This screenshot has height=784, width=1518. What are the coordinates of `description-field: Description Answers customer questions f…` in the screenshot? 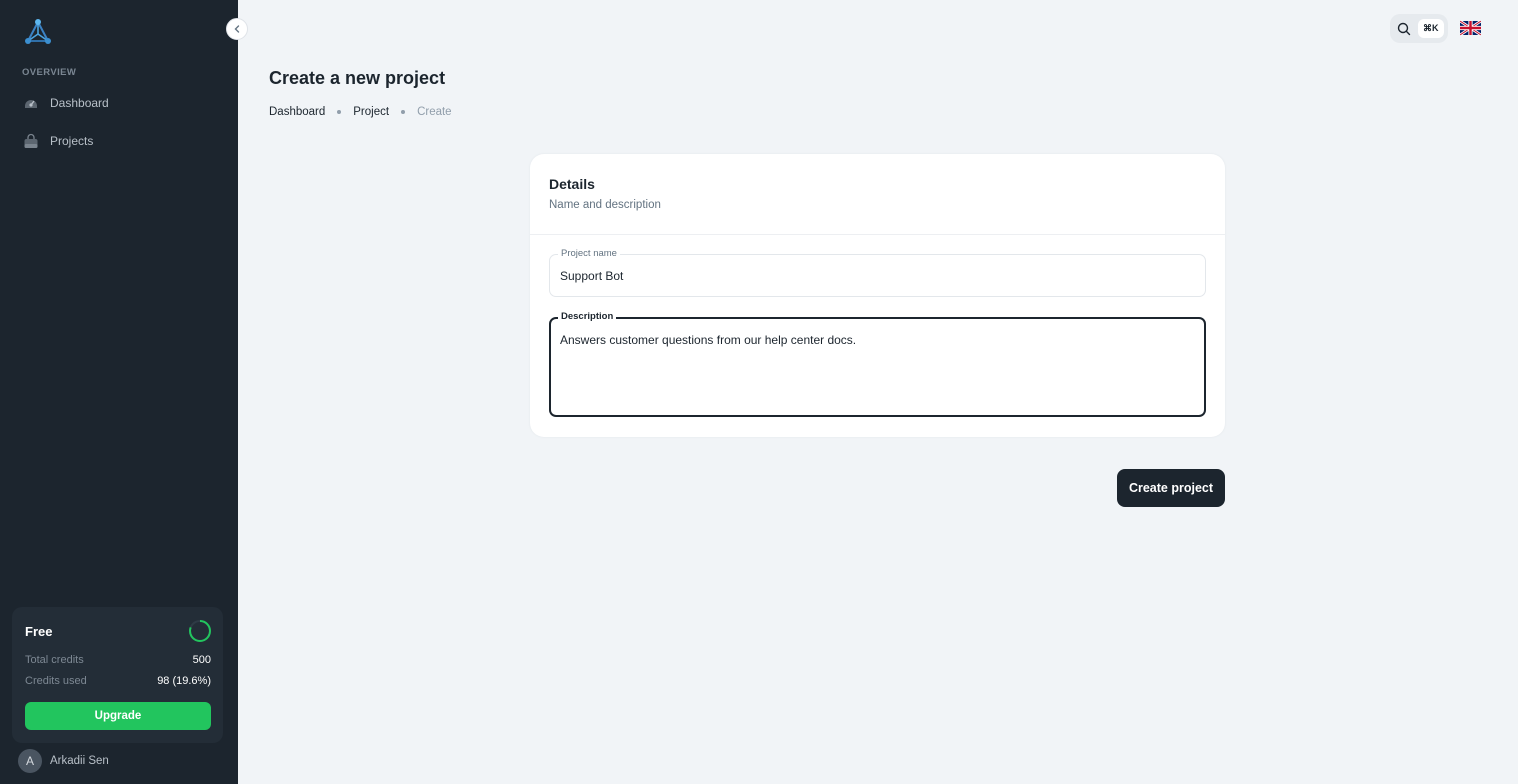 It's located at (877, 364).